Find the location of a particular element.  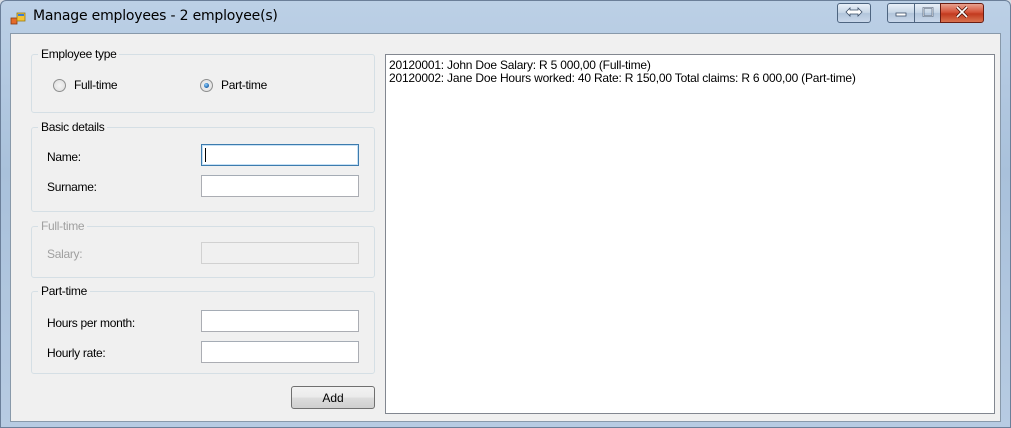

maximize-button is located at coordinates (927, 13).